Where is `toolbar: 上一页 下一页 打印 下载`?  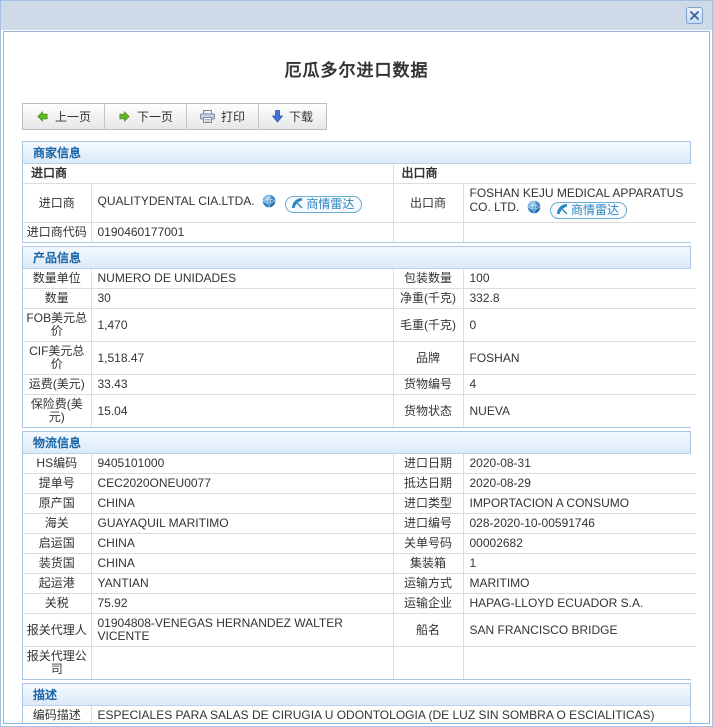 toolbar: 上一页 下一页 打印 下载 is located at coordinates (175, 116).